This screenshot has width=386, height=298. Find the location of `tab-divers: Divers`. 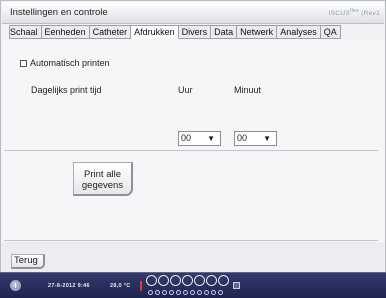

tab-divers: Divers is located at coordinates (195, 32).